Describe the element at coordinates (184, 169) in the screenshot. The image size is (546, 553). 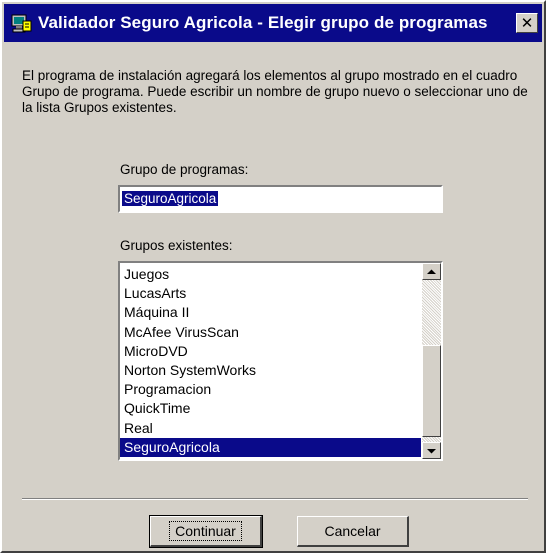
I see `program-group-label: Grupo de programas:` at that location.